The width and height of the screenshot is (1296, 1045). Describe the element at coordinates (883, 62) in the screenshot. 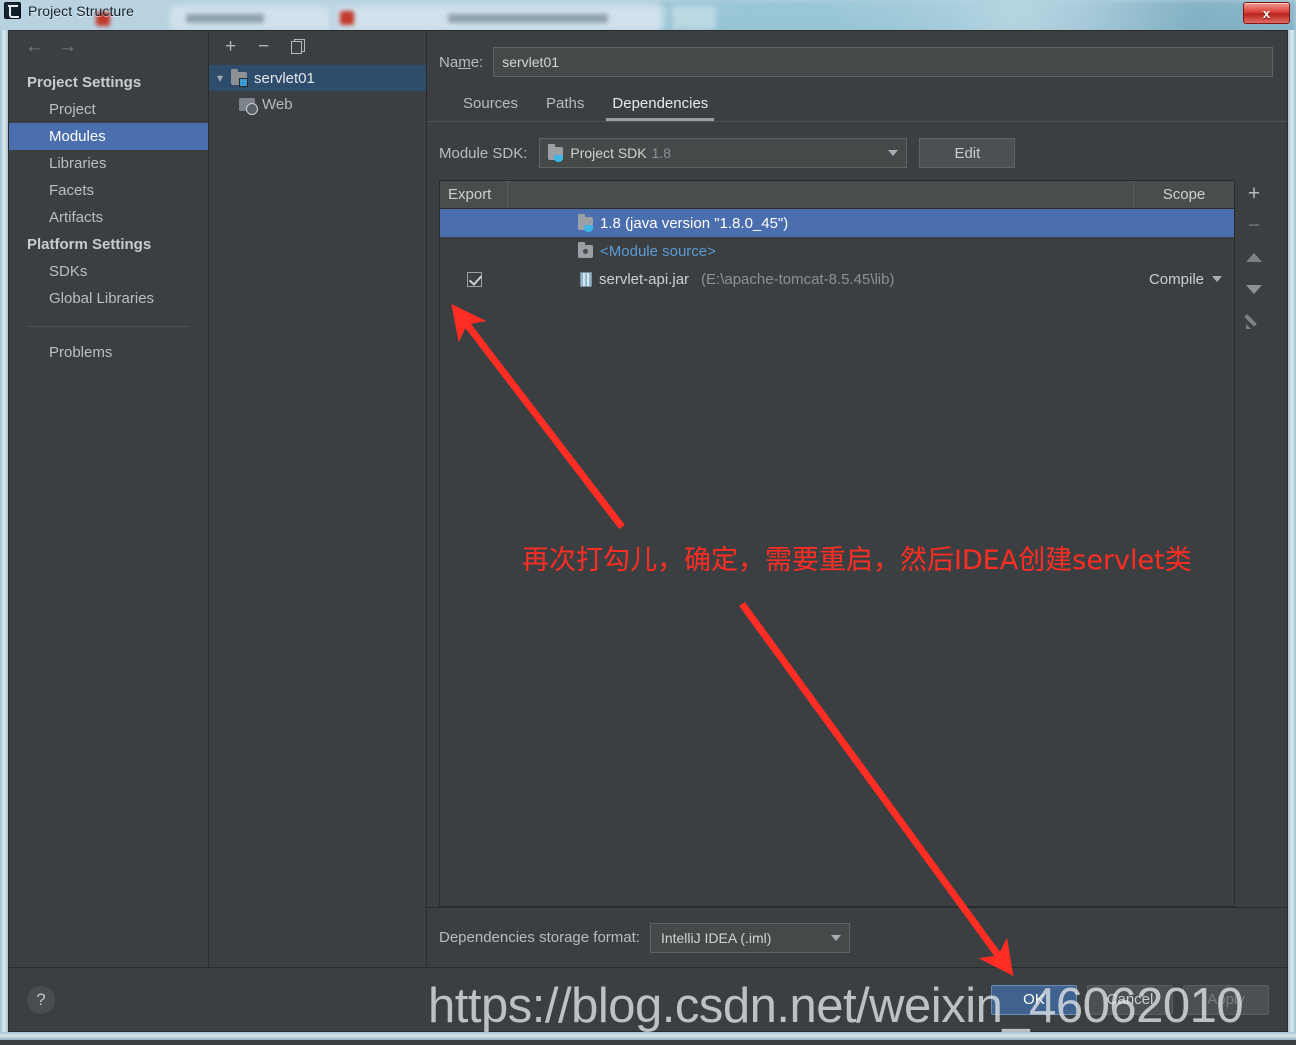

I see `module-name-input: servlet01` at that location.